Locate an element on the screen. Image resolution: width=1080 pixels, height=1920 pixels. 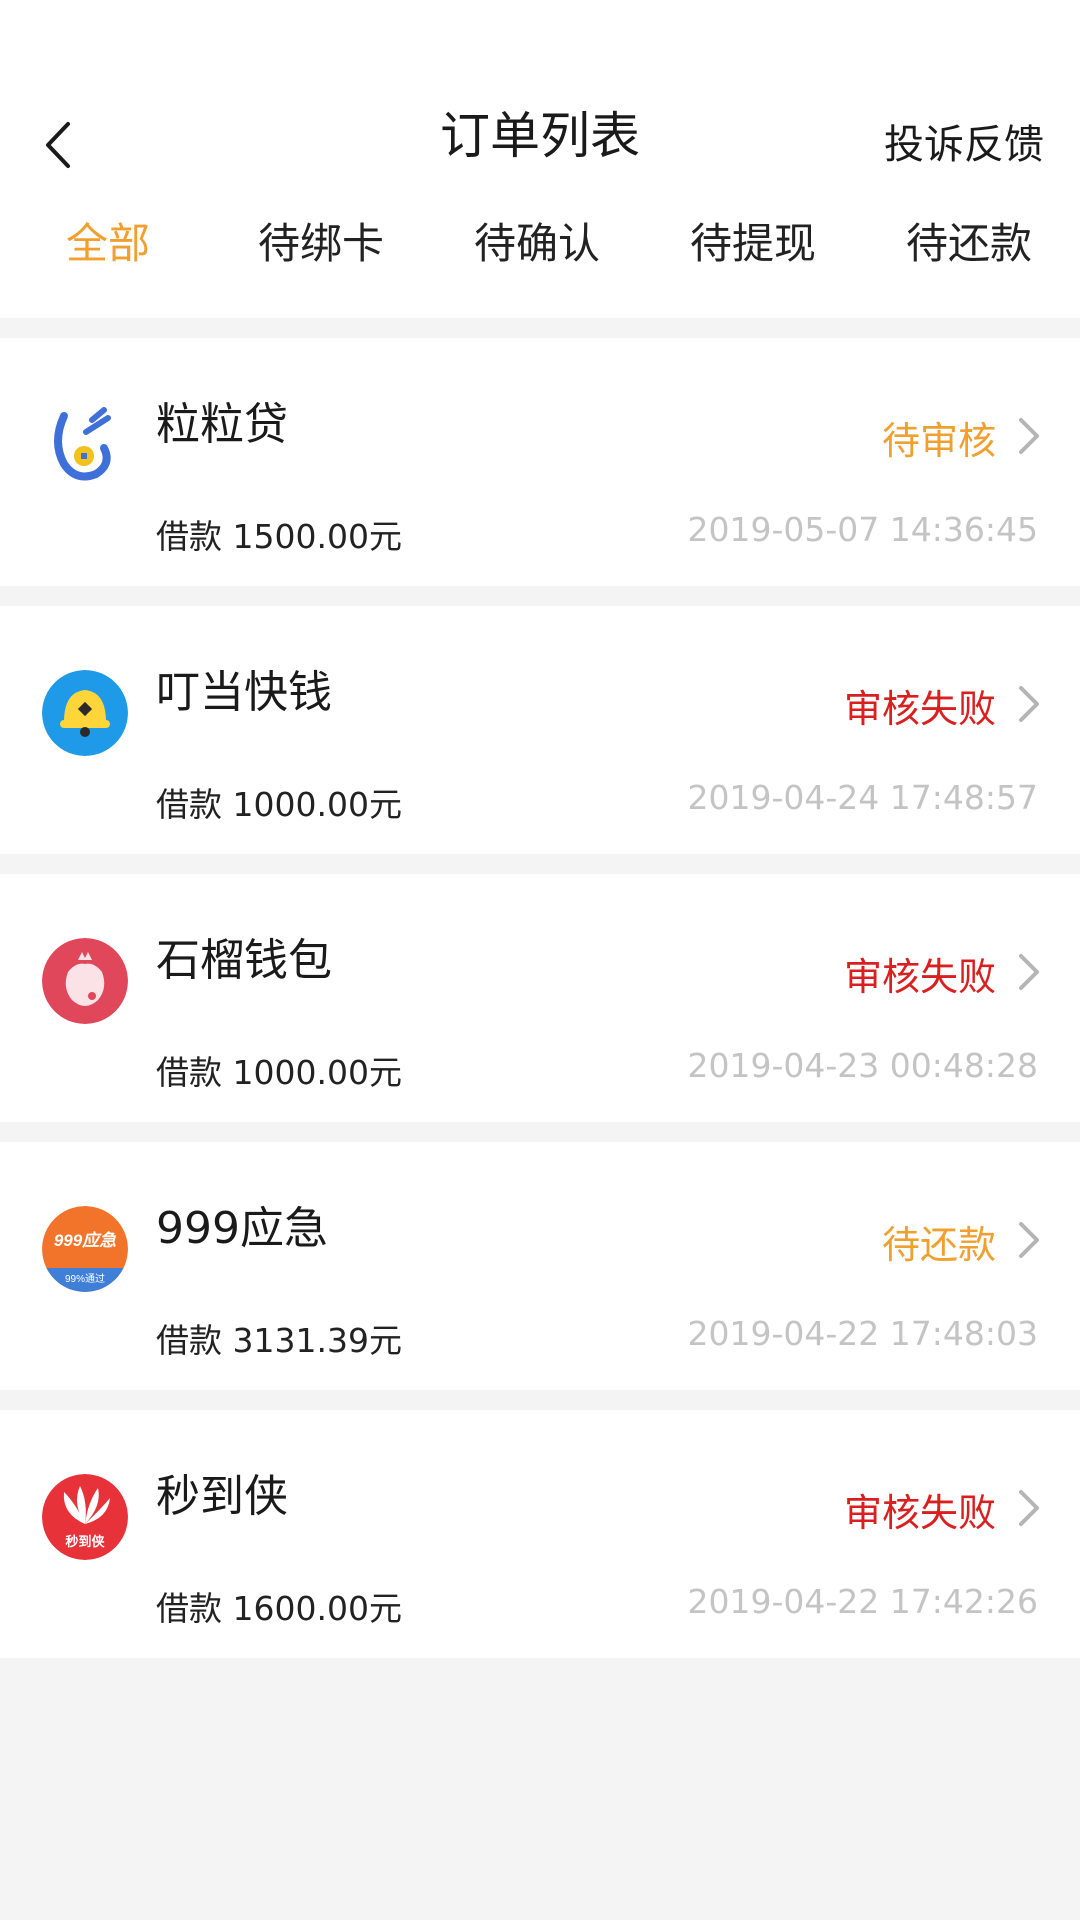
tab-pending-bind-card: 待绑卡 is located at coordinates (321, 240).